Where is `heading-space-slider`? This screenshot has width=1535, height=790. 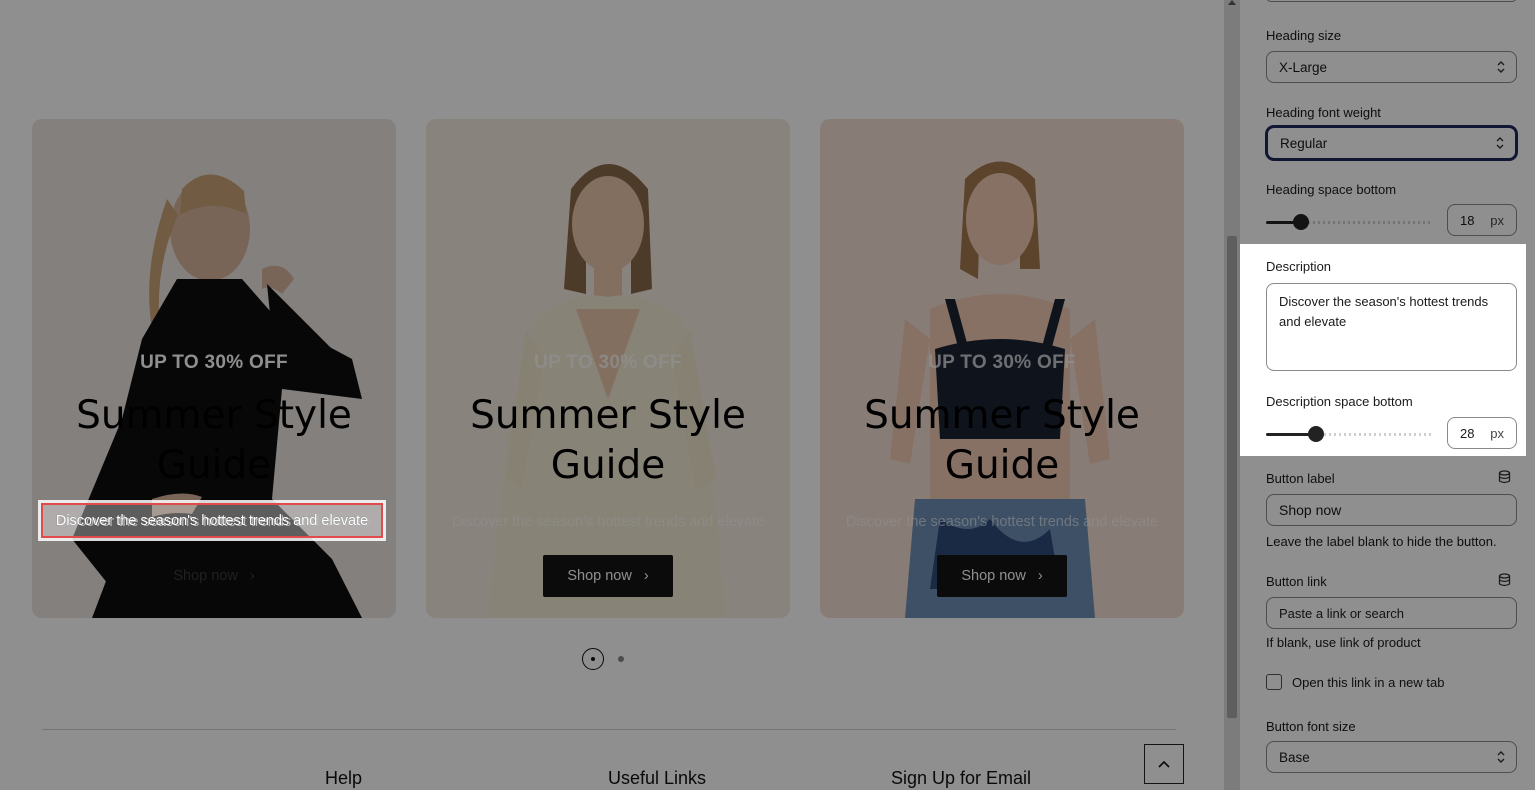
heading-space-slider is located at coordinates (1349, 222).